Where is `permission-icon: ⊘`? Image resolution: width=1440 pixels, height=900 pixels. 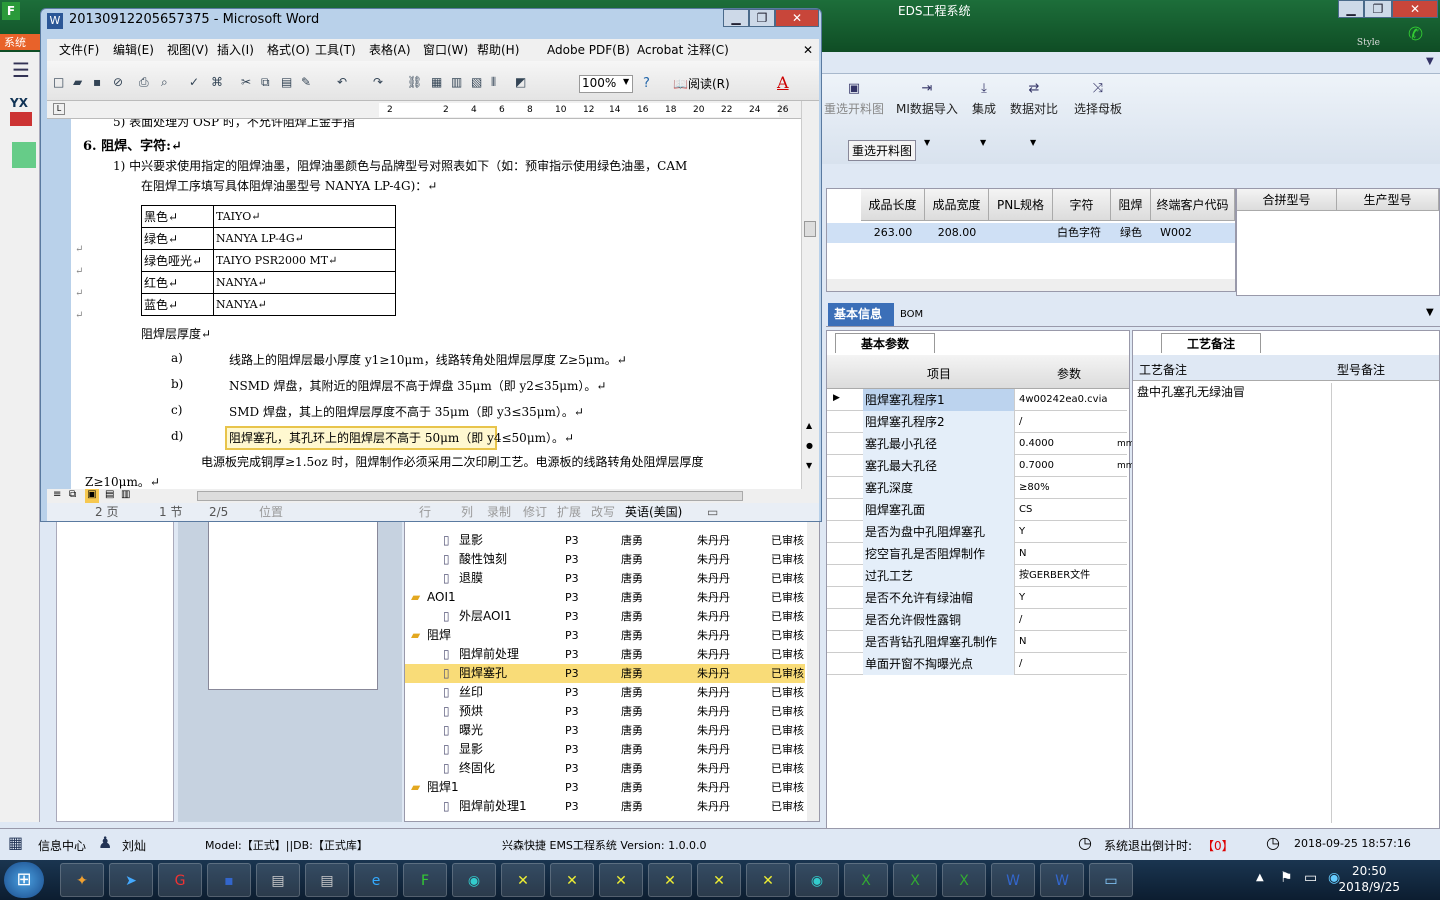 permission-icon: ⊘ is located at coordinates (118, 82).